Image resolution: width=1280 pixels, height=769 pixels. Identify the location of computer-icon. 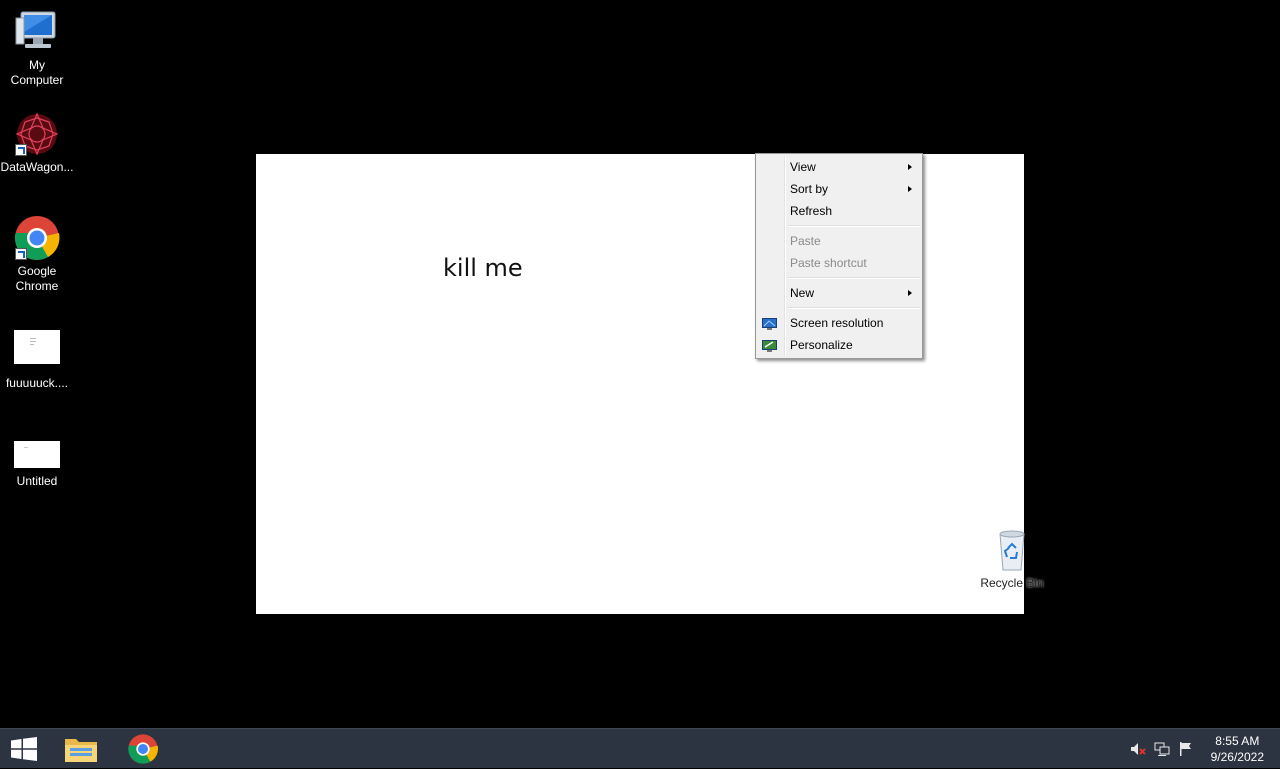
(37, 32).